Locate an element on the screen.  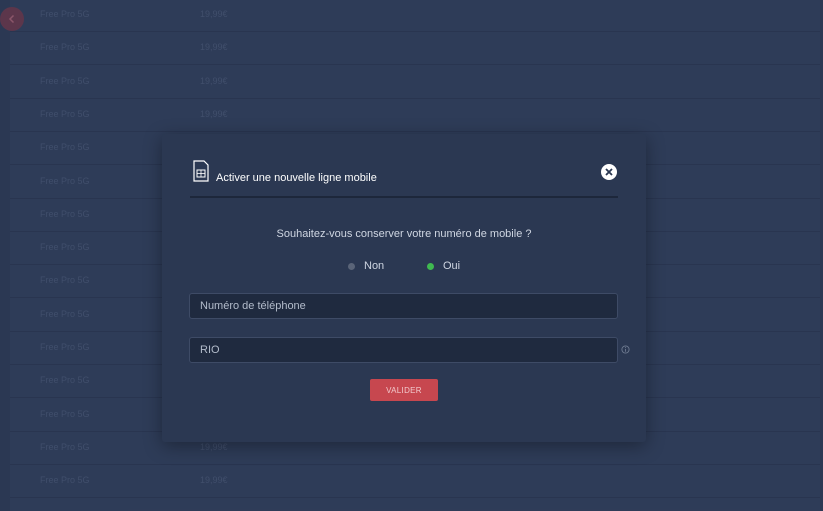
radio-label: Non is located at coordinates (374, 266).